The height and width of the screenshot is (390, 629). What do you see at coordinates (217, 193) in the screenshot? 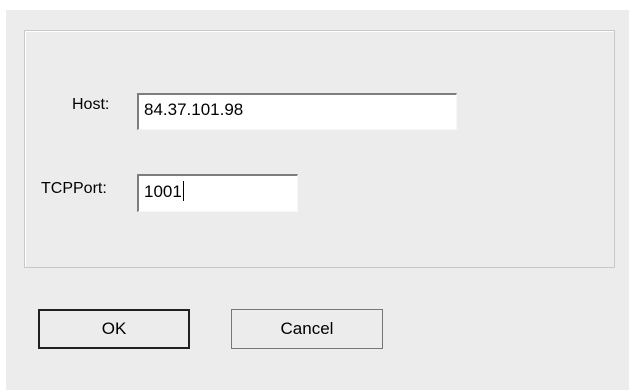
I see `tcp-port-input: 1001` at bounding box center [217, 193].